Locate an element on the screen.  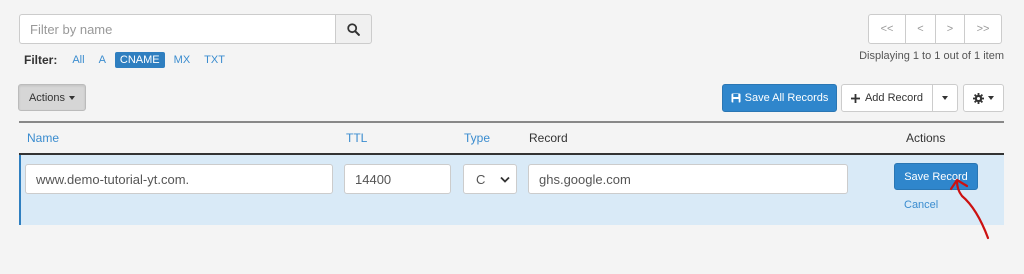
add-record-button: Add Record is located at coordinates (887, 98).